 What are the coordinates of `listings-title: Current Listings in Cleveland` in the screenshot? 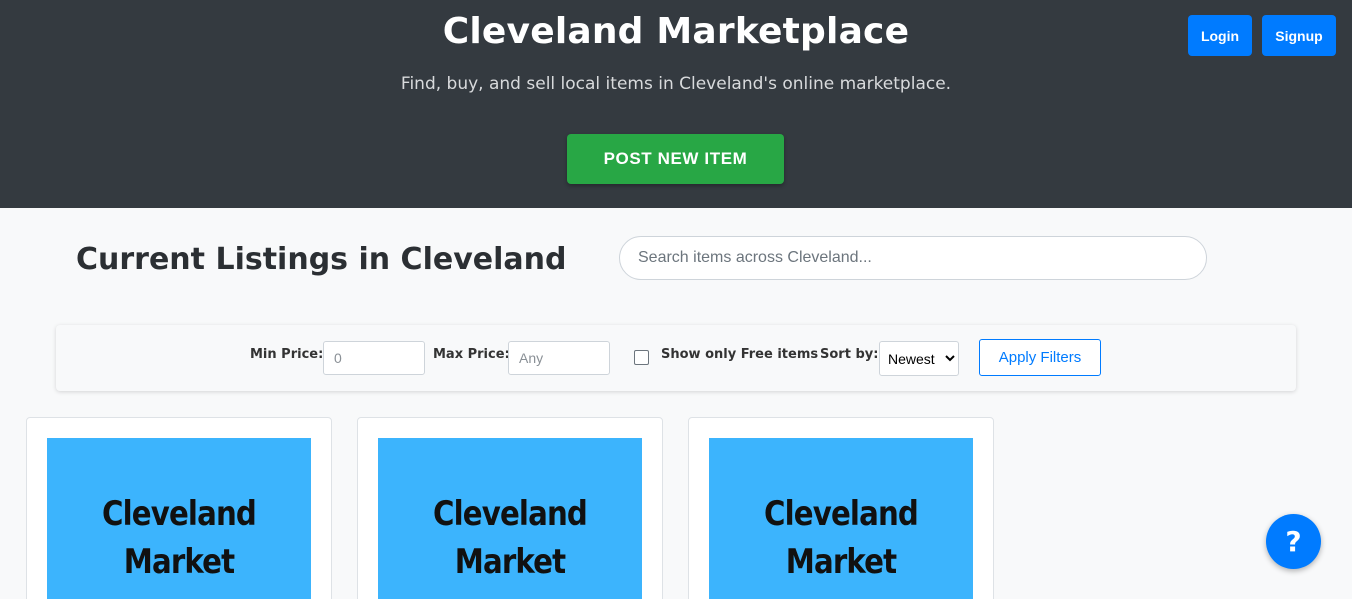 It's located at (321, 259).